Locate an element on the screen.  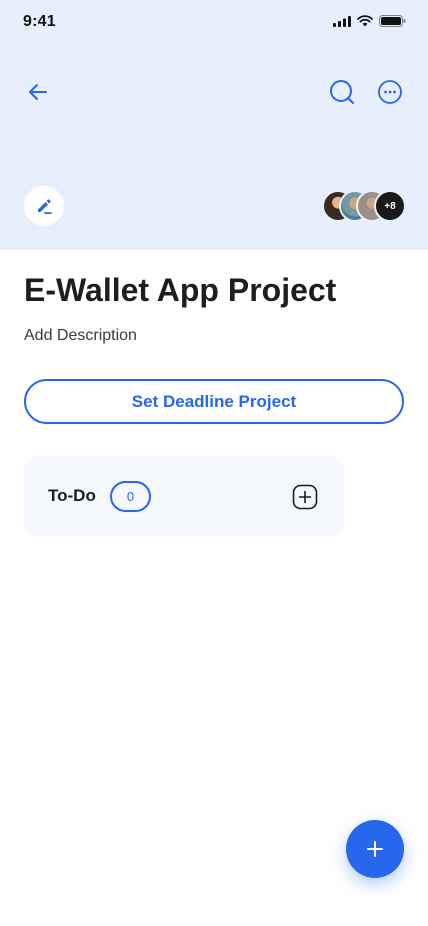
status-icons is located at coordinates (369, 21).